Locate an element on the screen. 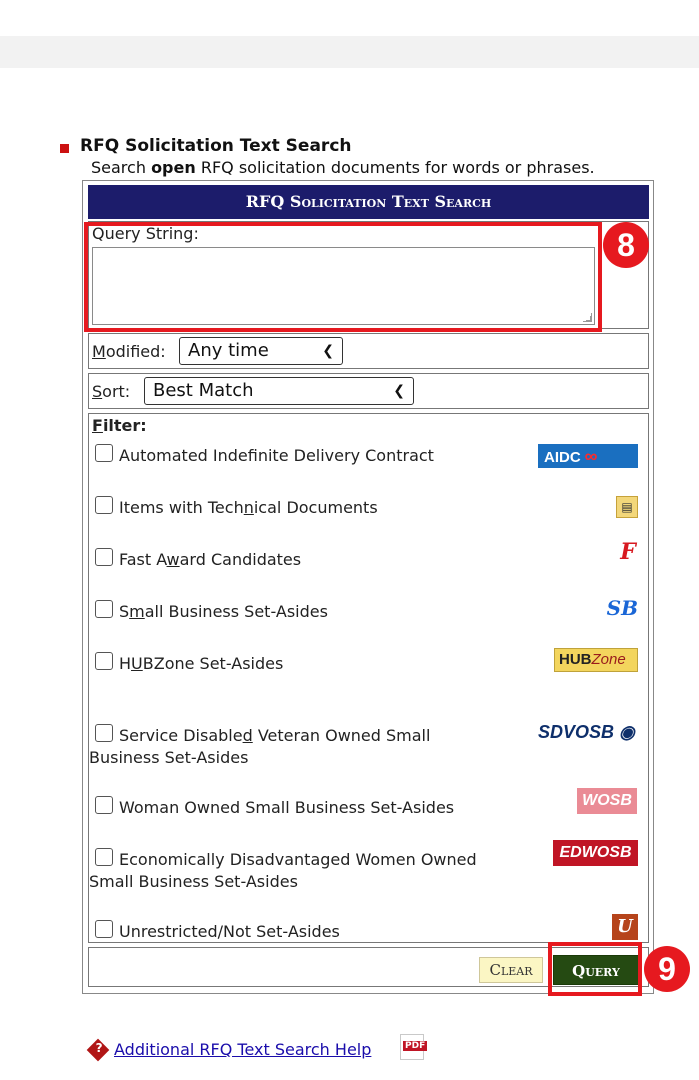  technical-document-icon: ▤ is located at coordinates (627, 507).